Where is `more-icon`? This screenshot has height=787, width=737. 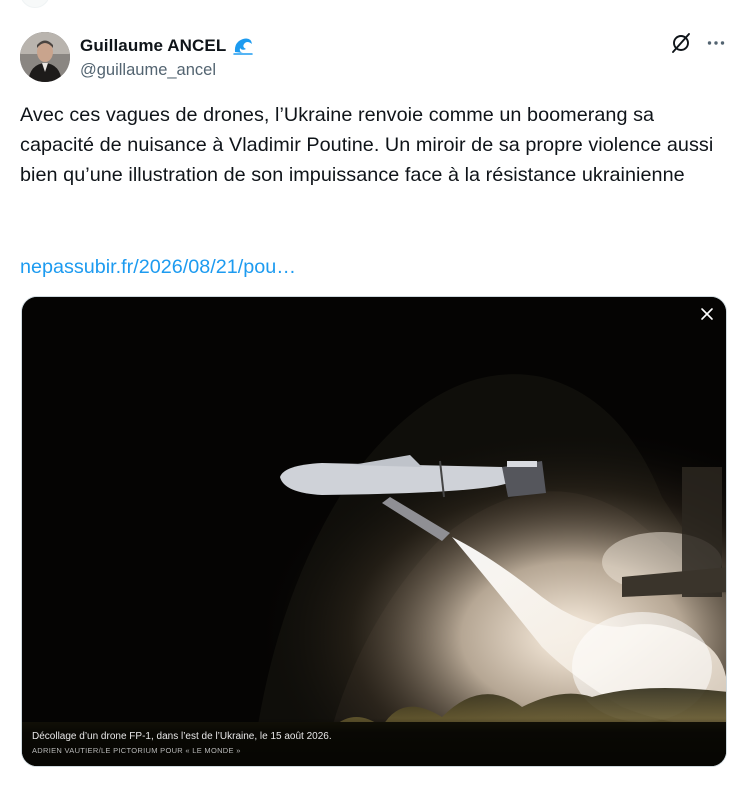 more-icon is located at coordinates (716, 43).